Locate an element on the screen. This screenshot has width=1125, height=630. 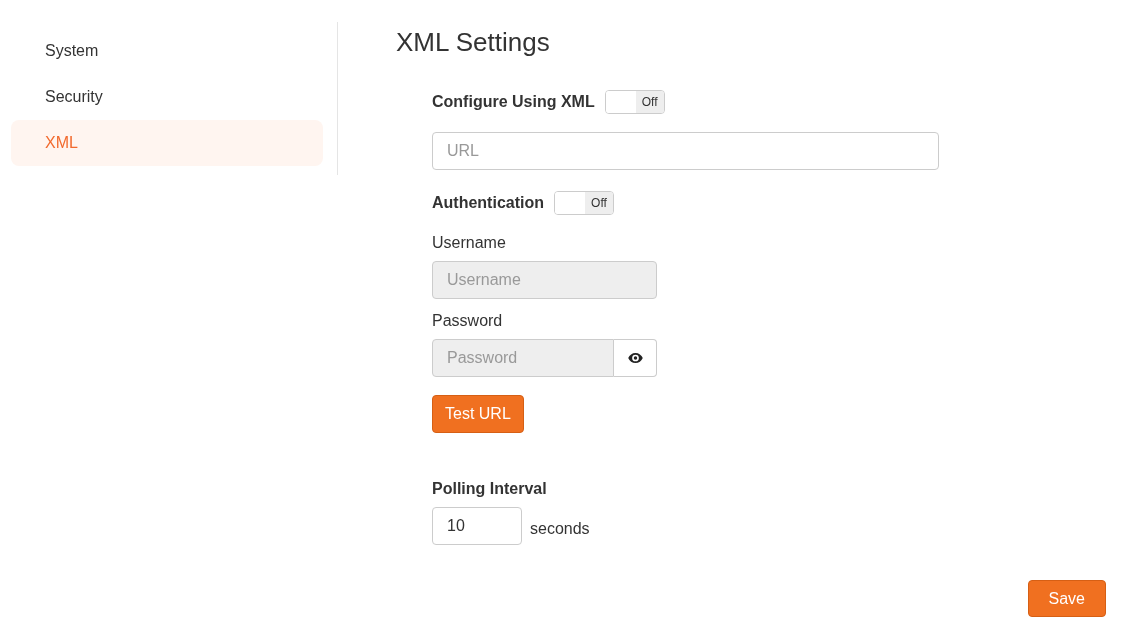
show-password-button is located at coordinates (635, 358).